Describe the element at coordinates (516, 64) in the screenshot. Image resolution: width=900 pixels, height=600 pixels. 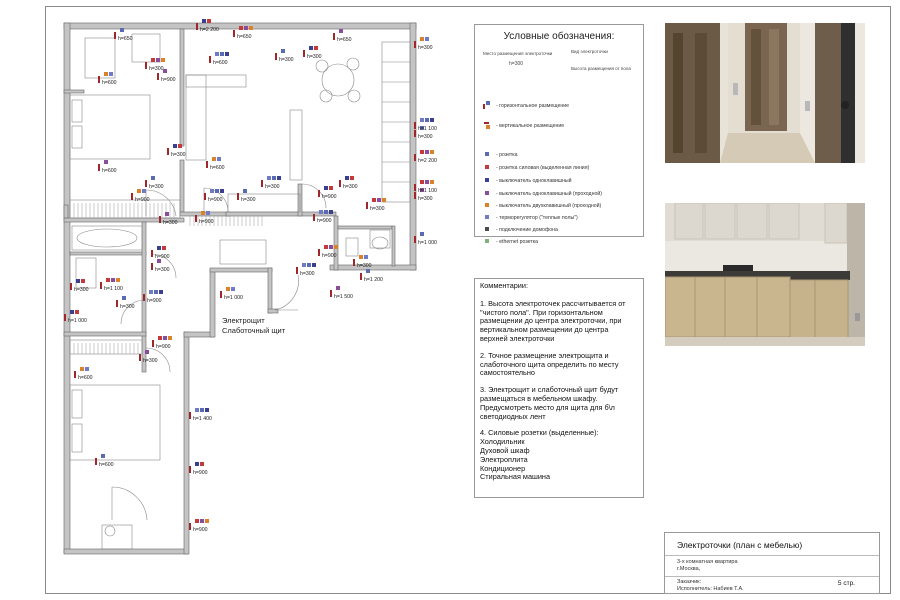
I see `legend-sample-height: h=300` at that location.